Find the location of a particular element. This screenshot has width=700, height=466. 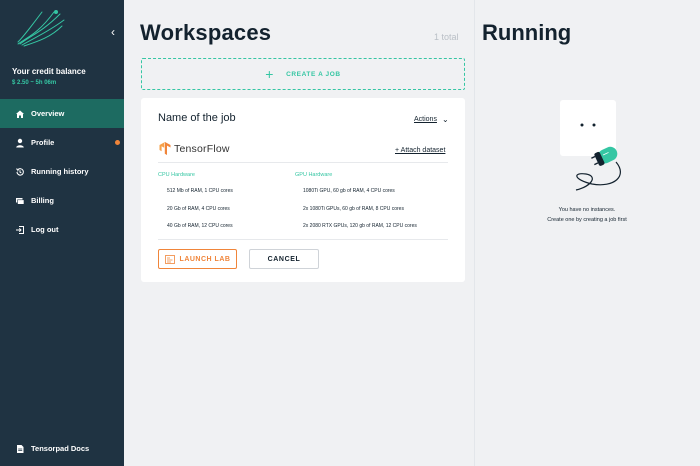

chevron-down-icon: ⌄ is located at coordinates (445, 119).